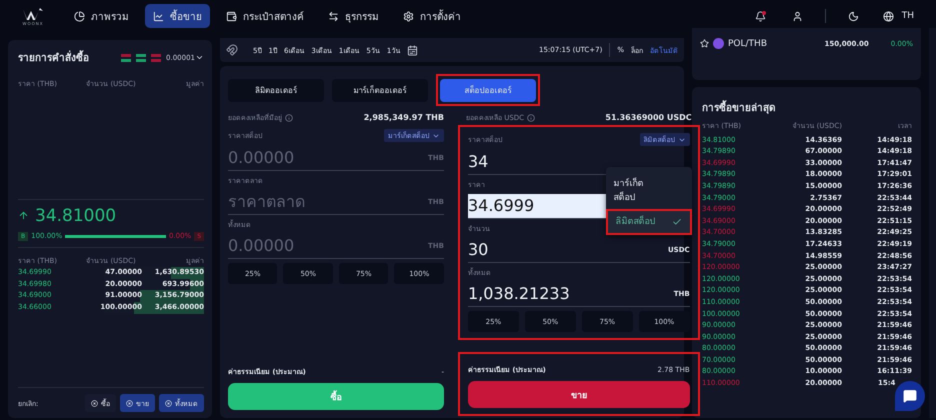  Describe the element at coordinates (760, 16) in the screenshot. I see `notification-icon` at that location.